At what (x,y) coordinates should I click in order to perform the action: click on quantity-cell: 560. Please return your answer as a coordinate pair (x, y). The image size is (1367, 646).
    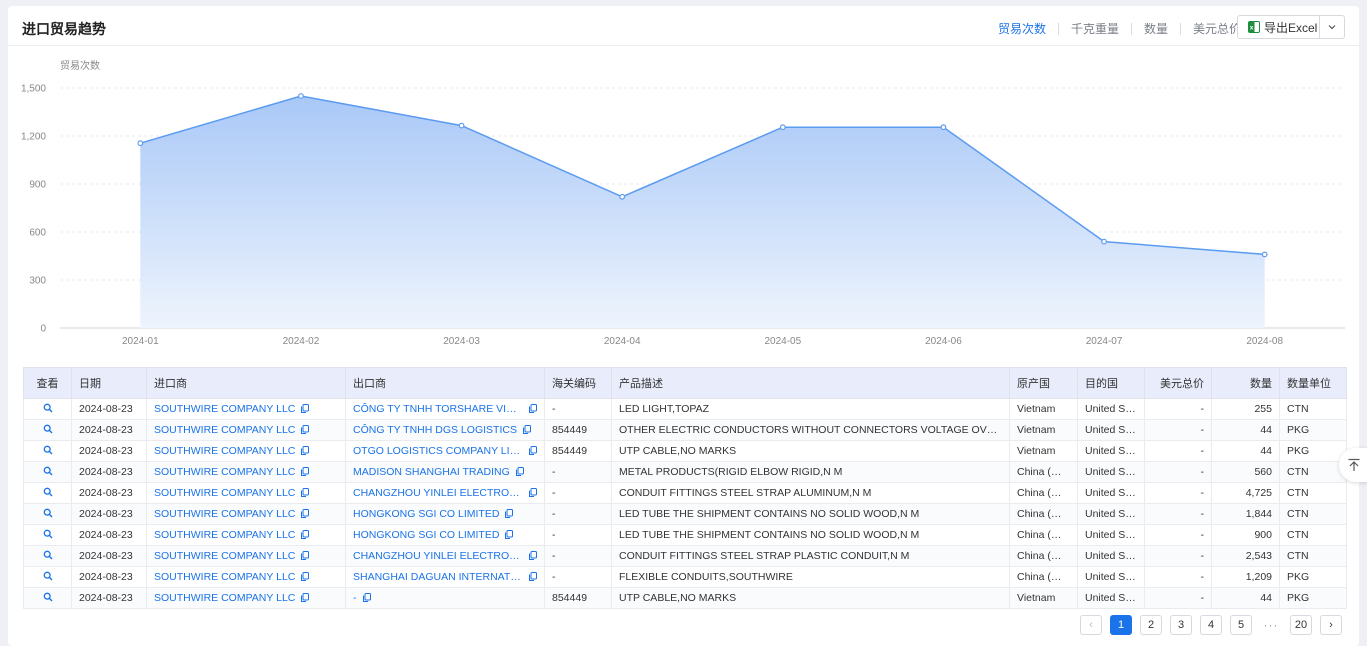
    Looking at the image, I should click on (1245, 472).